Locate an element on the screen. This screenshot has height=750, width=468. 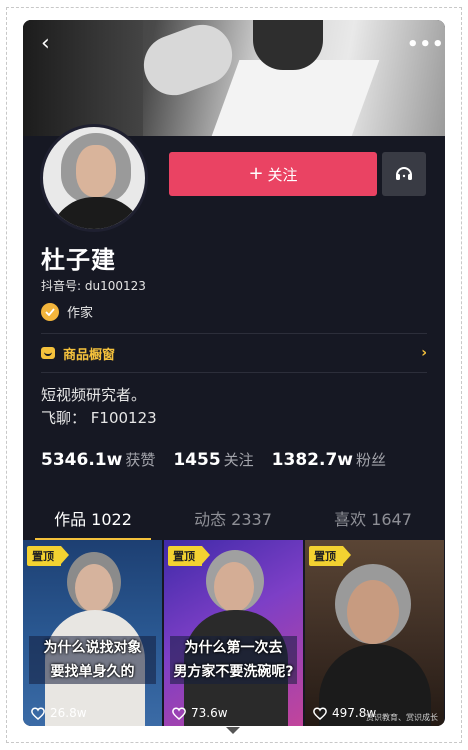
stat-number: 1382.7w is located at coordinates (312, 460).